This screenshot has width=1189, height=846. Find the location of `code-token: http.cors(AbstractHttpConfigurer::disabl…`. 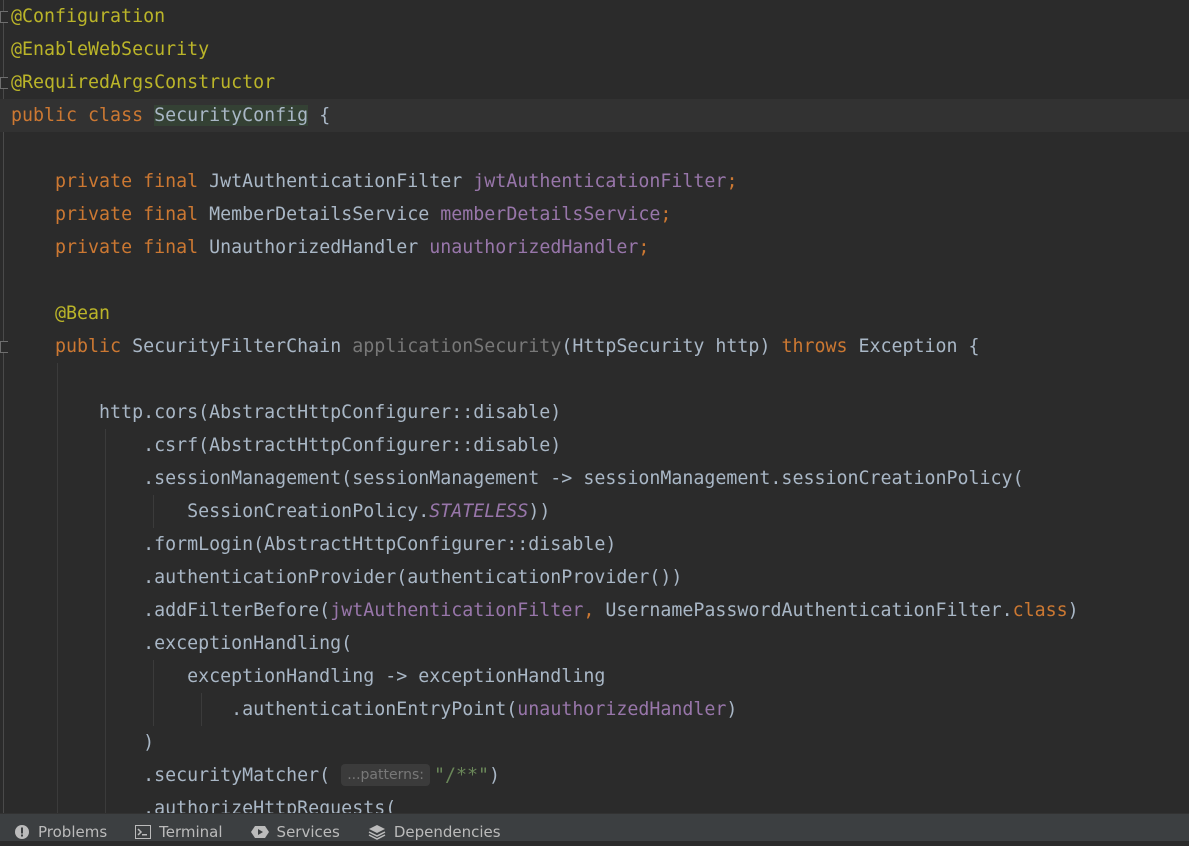

code-token: http.cors(AbstractHttpConfigurer::disabl… is located at coordinates (286, 412).